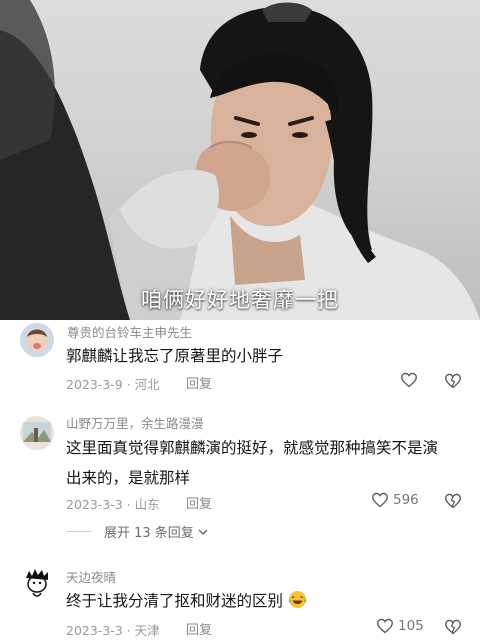  What do you see at coordinates (135, 422) in the screenshot?
I see `comment-username: 山野万万里，余生路漫漫` at bounding box center [135, 422].